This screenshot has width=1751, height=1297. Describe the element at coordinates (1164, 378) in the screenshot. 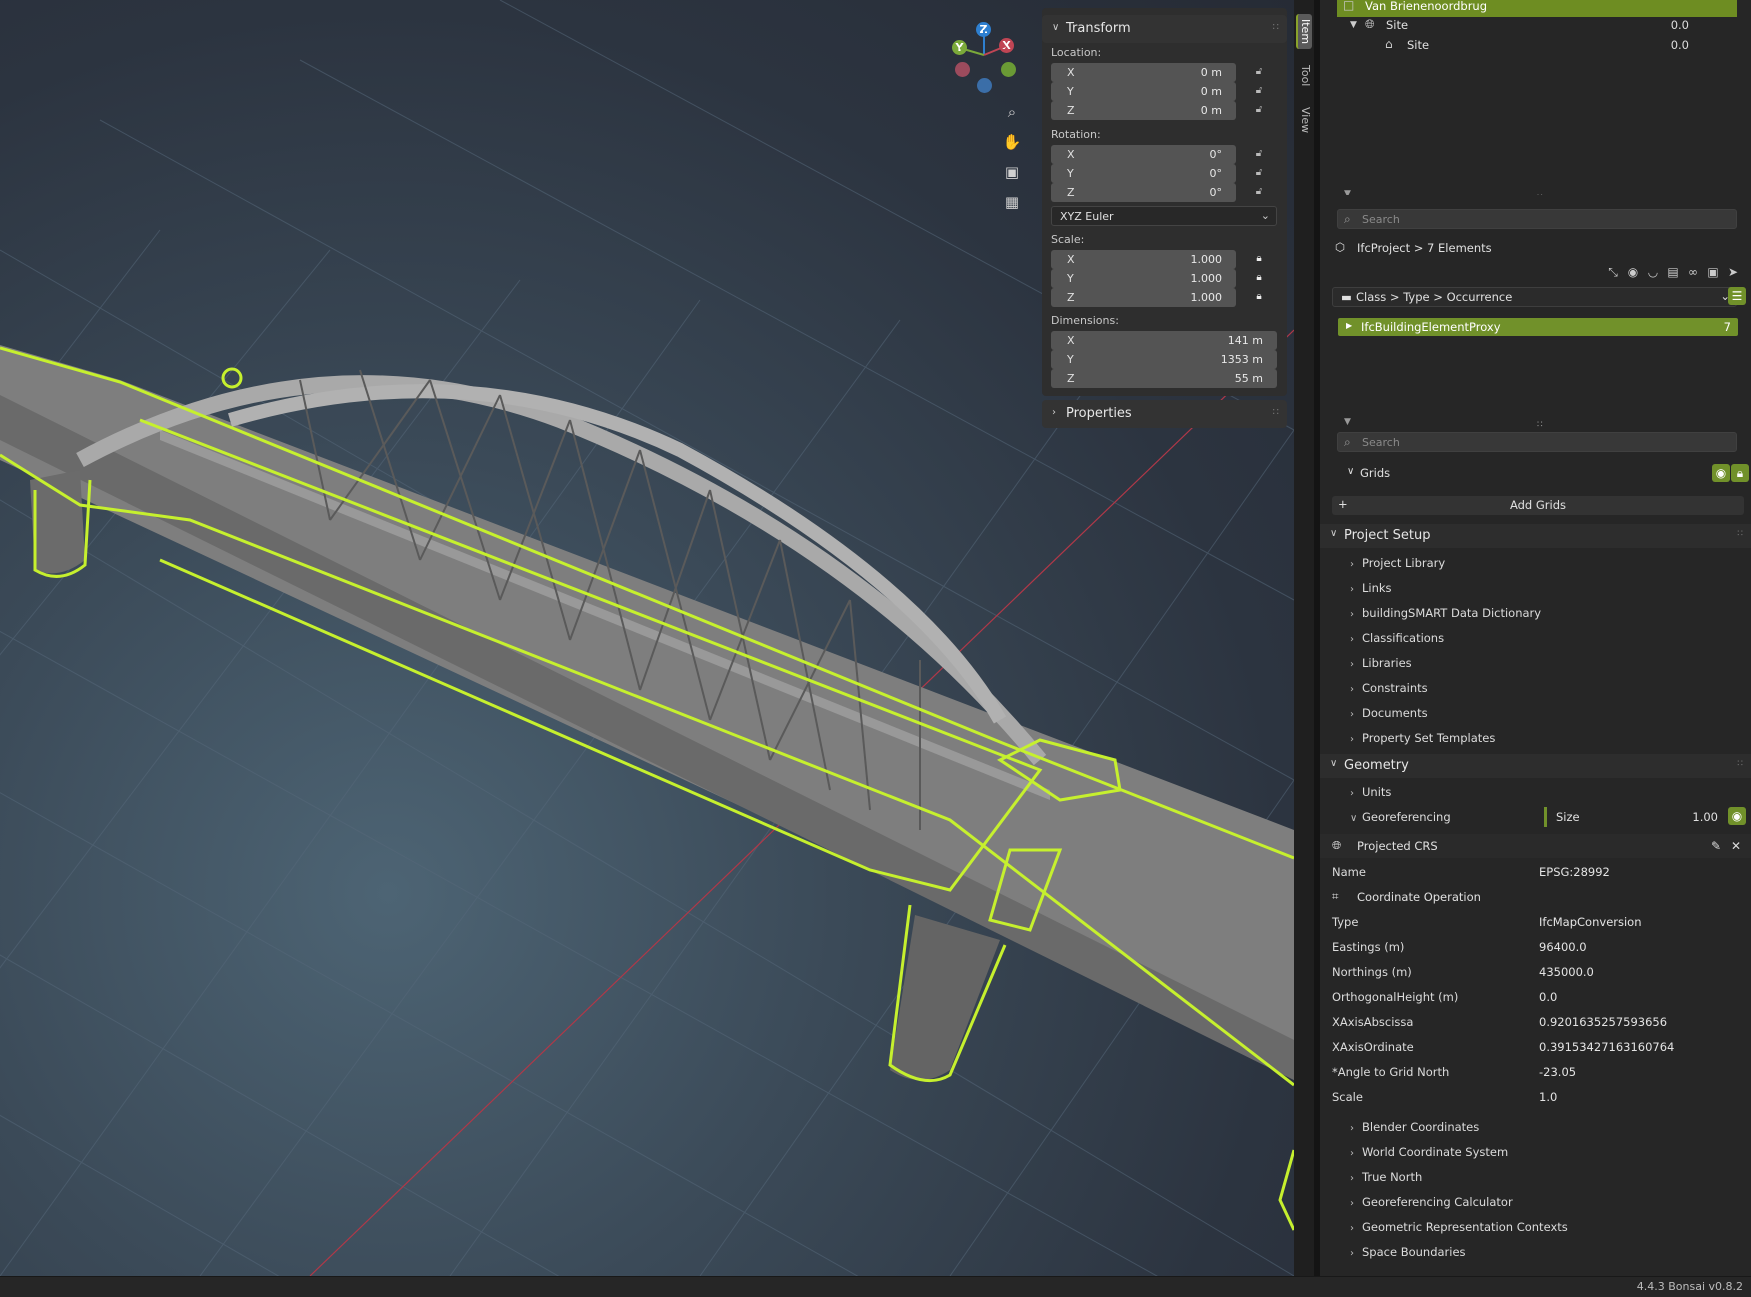

I see `dimensions-z-field: Z 55 m` at that location.